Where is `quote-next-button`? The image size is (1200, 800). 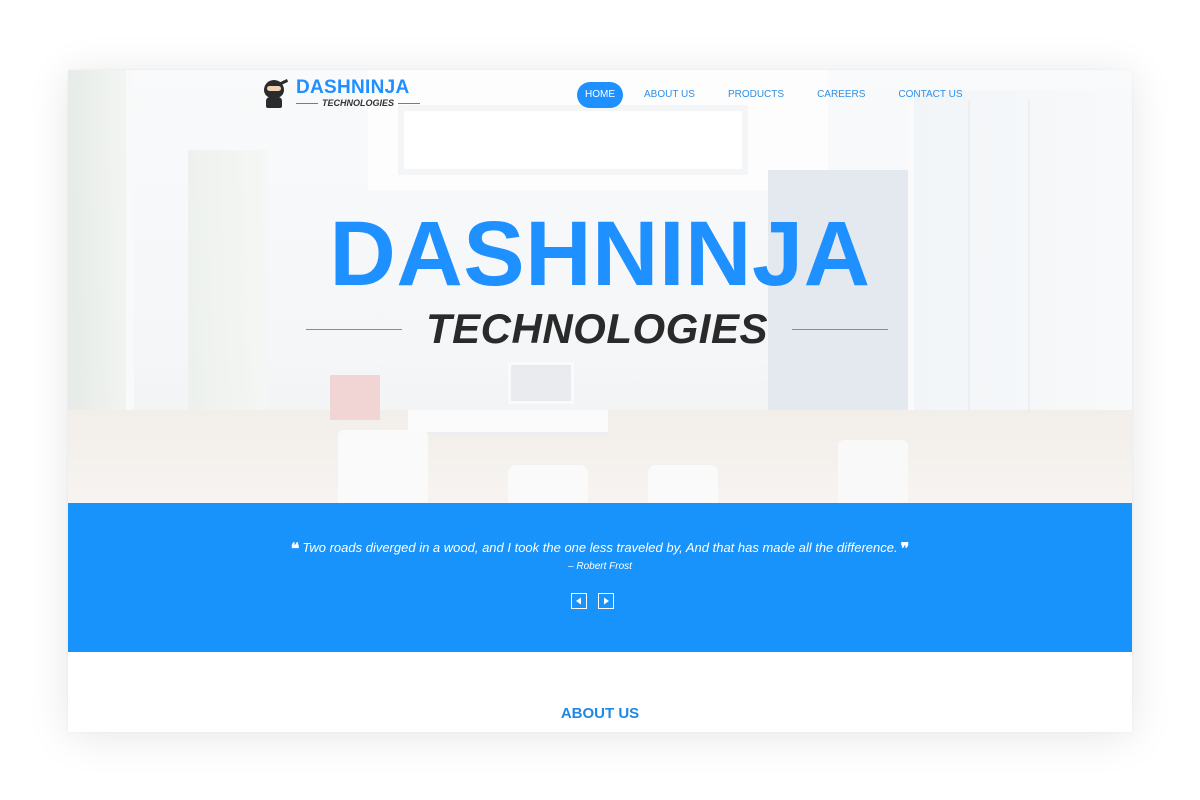 quote-next-button is located at coordinates (606, 601).